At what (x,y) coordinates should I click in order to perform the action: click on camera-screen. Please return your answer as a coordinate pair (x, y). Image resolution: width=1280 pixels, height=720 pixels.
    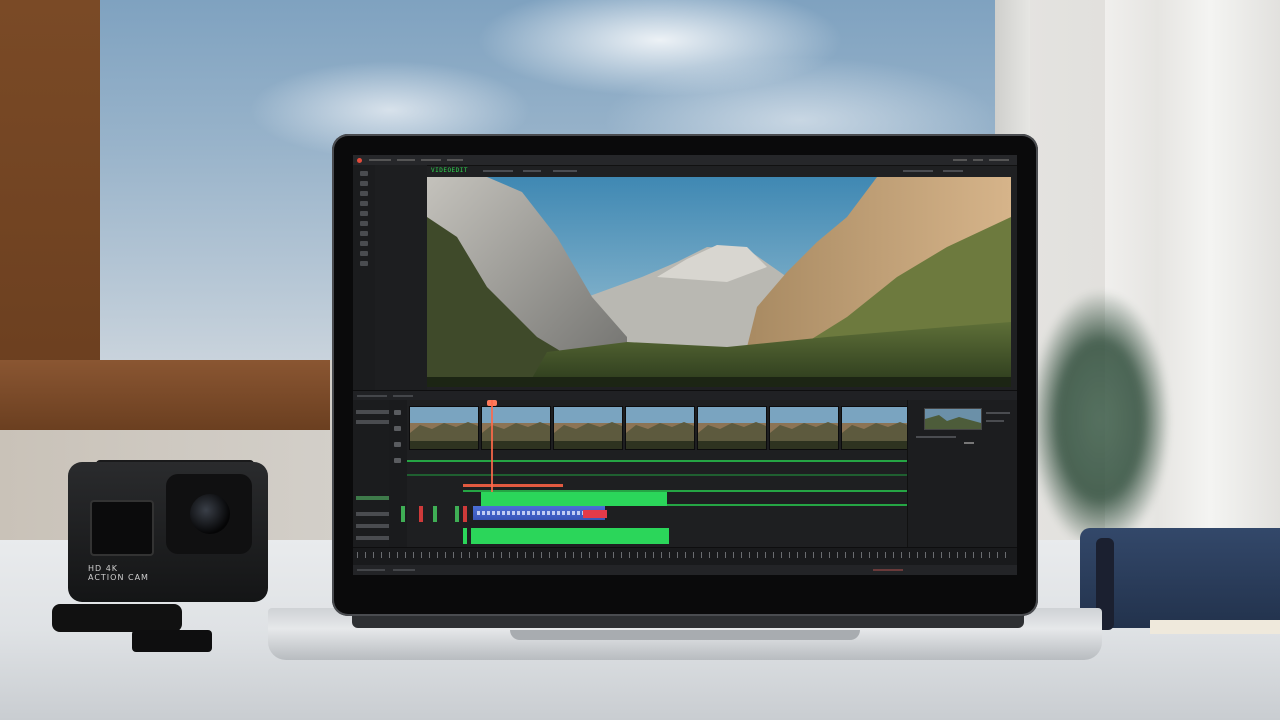
    Looking at the image, I should click on (122, 528).